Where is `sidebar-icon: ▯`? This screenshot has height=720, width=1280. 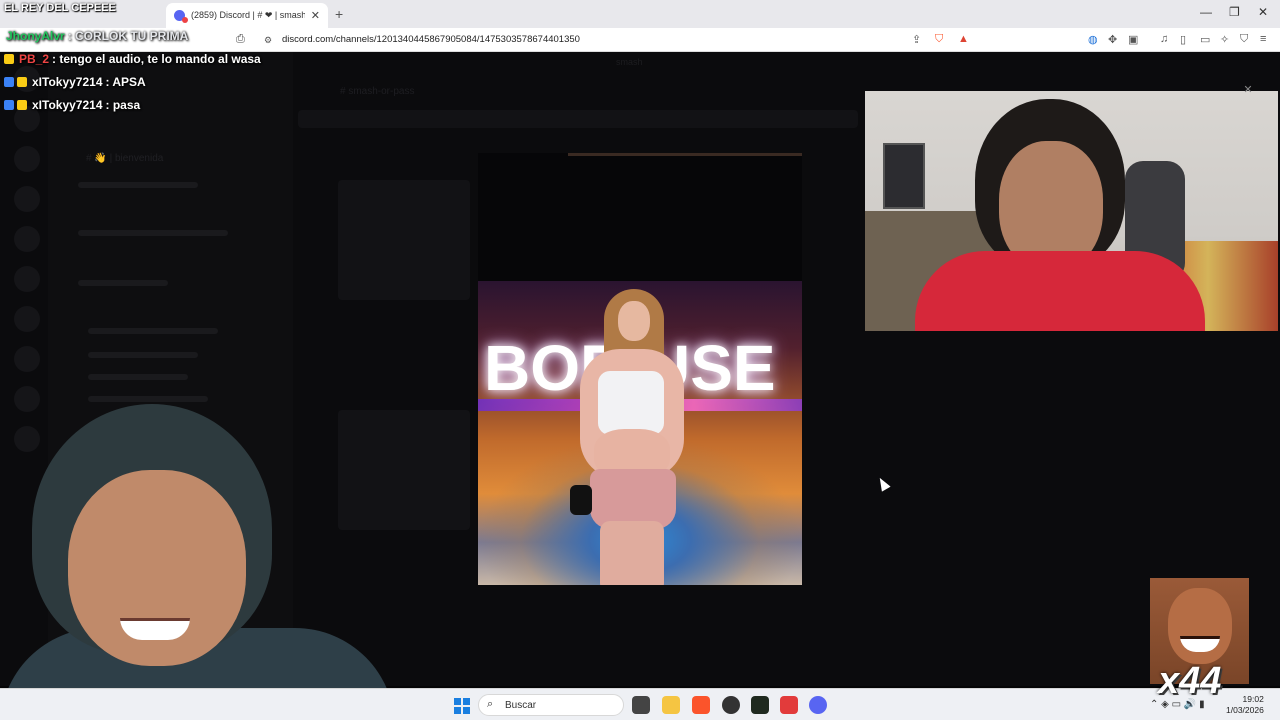
sidebar-icon: ▯ is located at coordinates (1183, 39).